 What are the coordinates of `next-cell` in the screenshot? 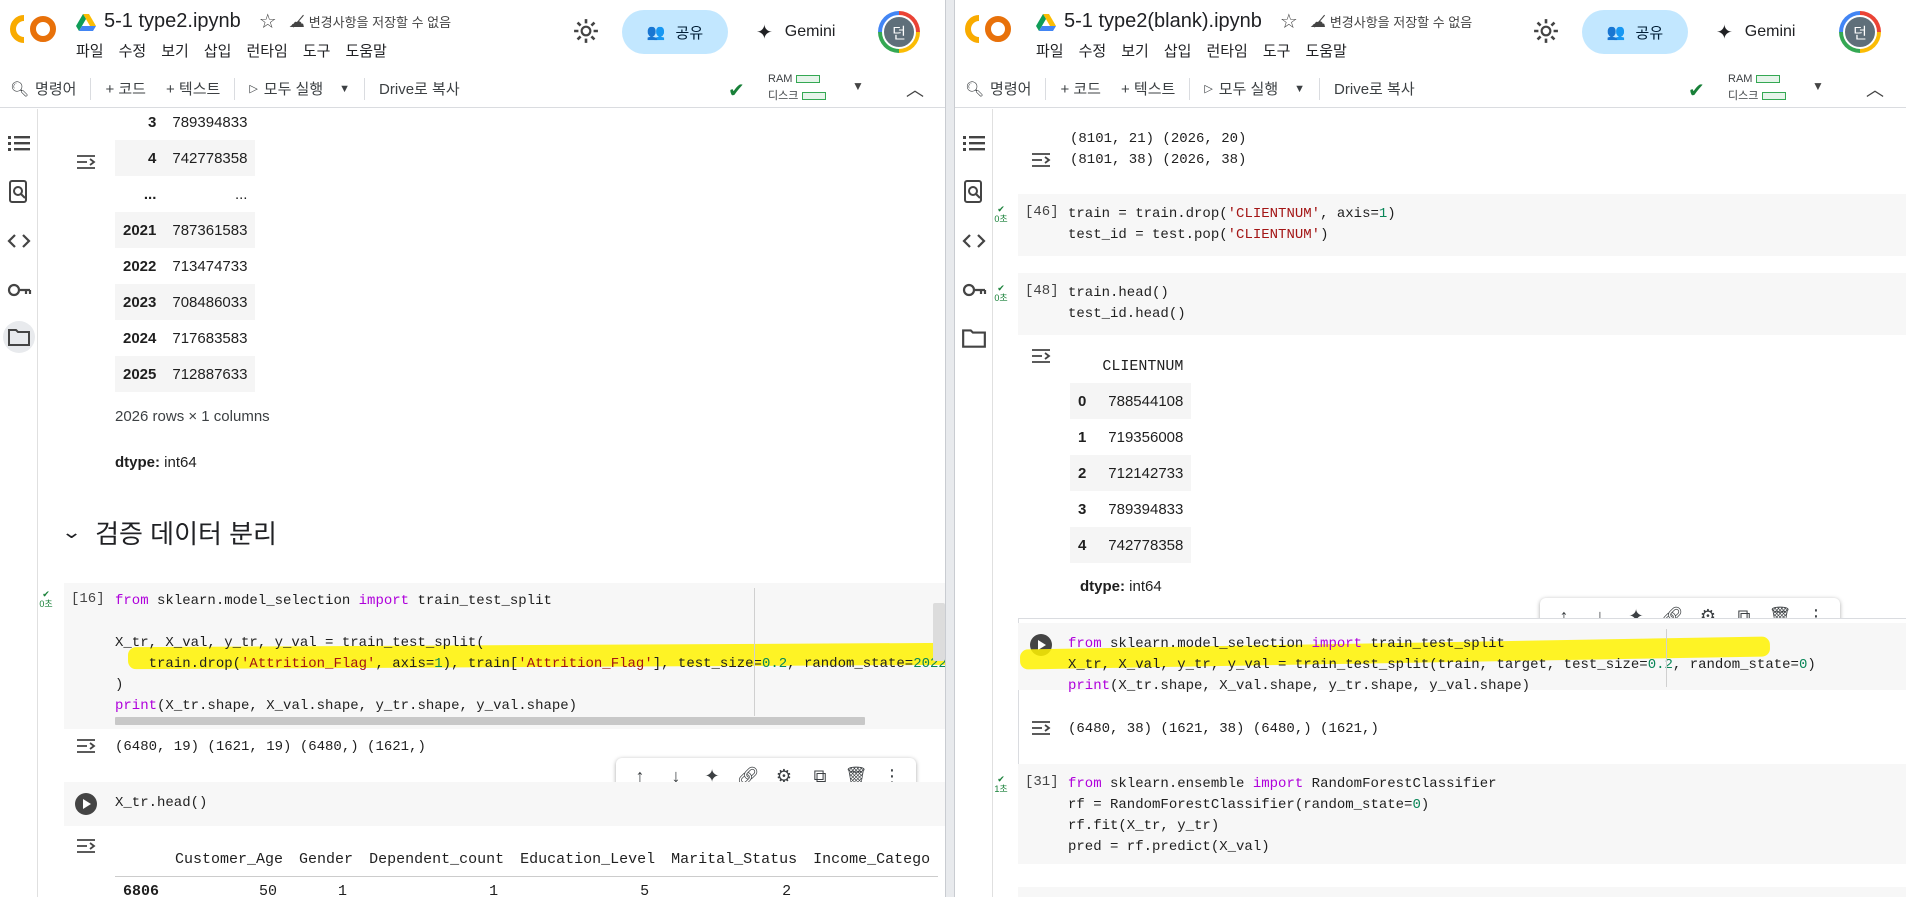 It's located at (1462, 892).